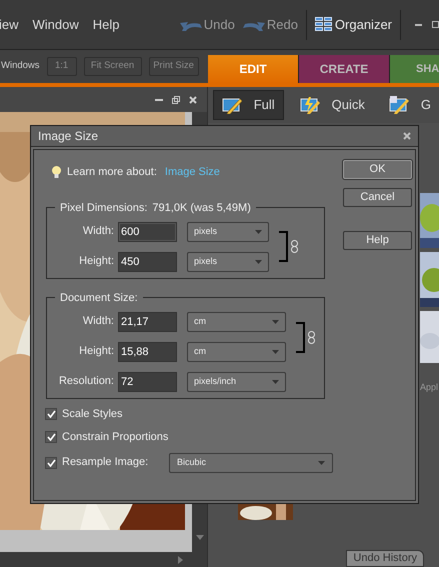 This screenshot has width=439, height=567. What do you see at coordinates (147, 352) in the screenshot?
I see `input-field: 15,88` at bounding box center [147, 352].